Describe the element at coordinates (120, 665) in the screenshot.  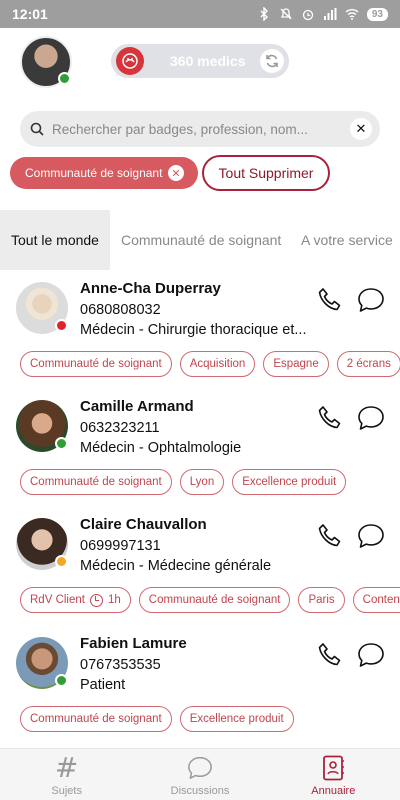
I see `contact-phone: 0767353535` at that location.